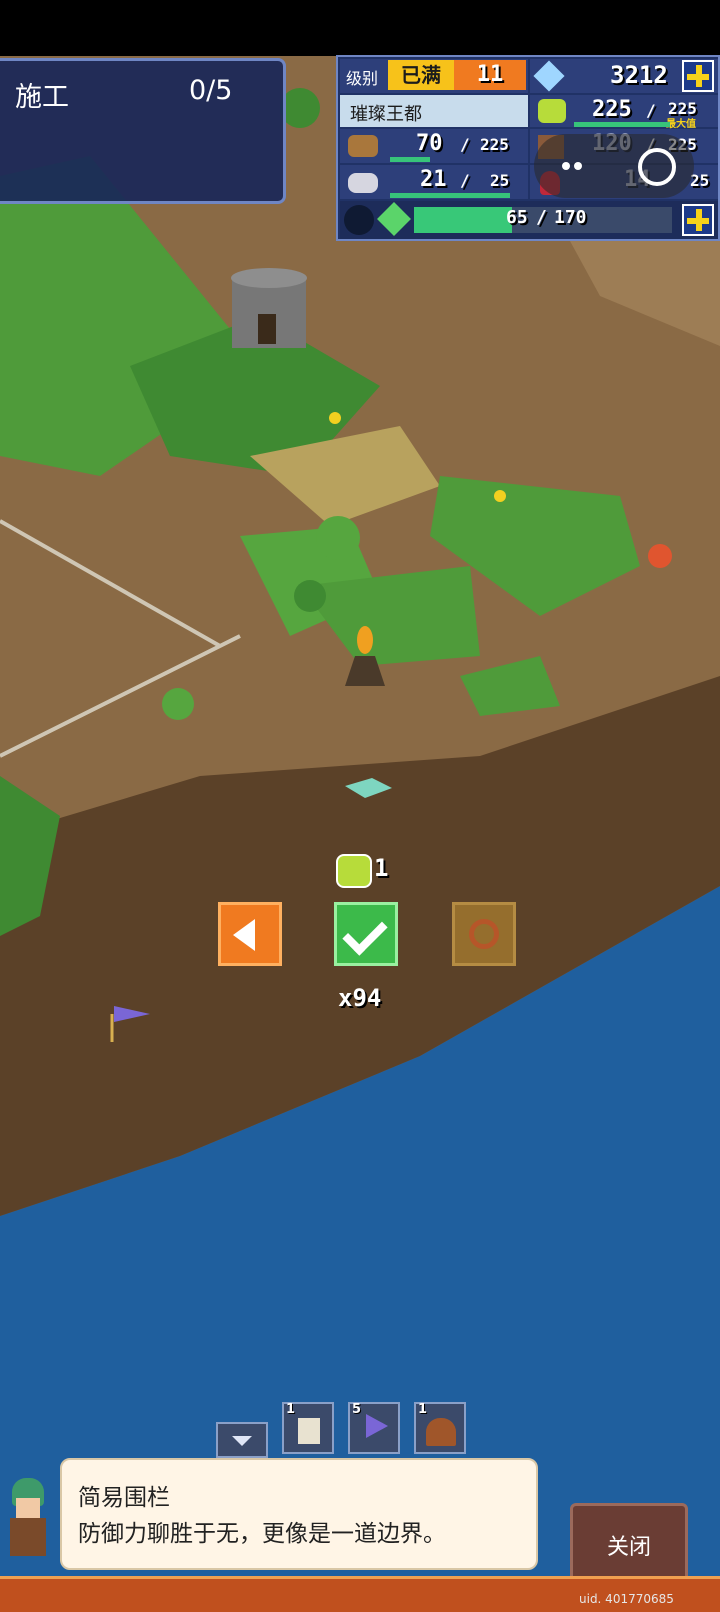 This screenshot has width=720, height=1612. Describe the element at coordinates (363, 183) in the screenshot. I see `stone-icon` at that location.